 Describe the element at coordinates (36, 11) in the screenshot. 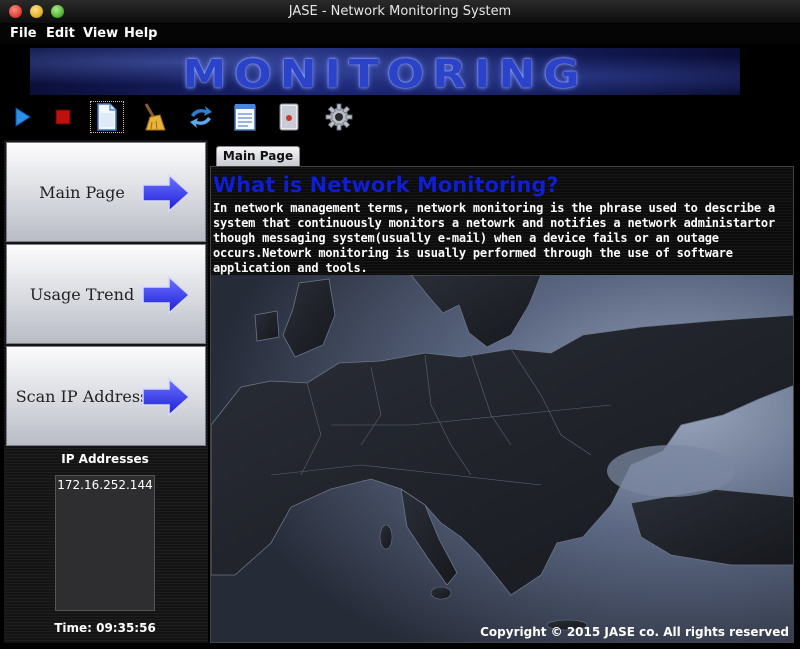

I see `minimize-window-button` at that location.